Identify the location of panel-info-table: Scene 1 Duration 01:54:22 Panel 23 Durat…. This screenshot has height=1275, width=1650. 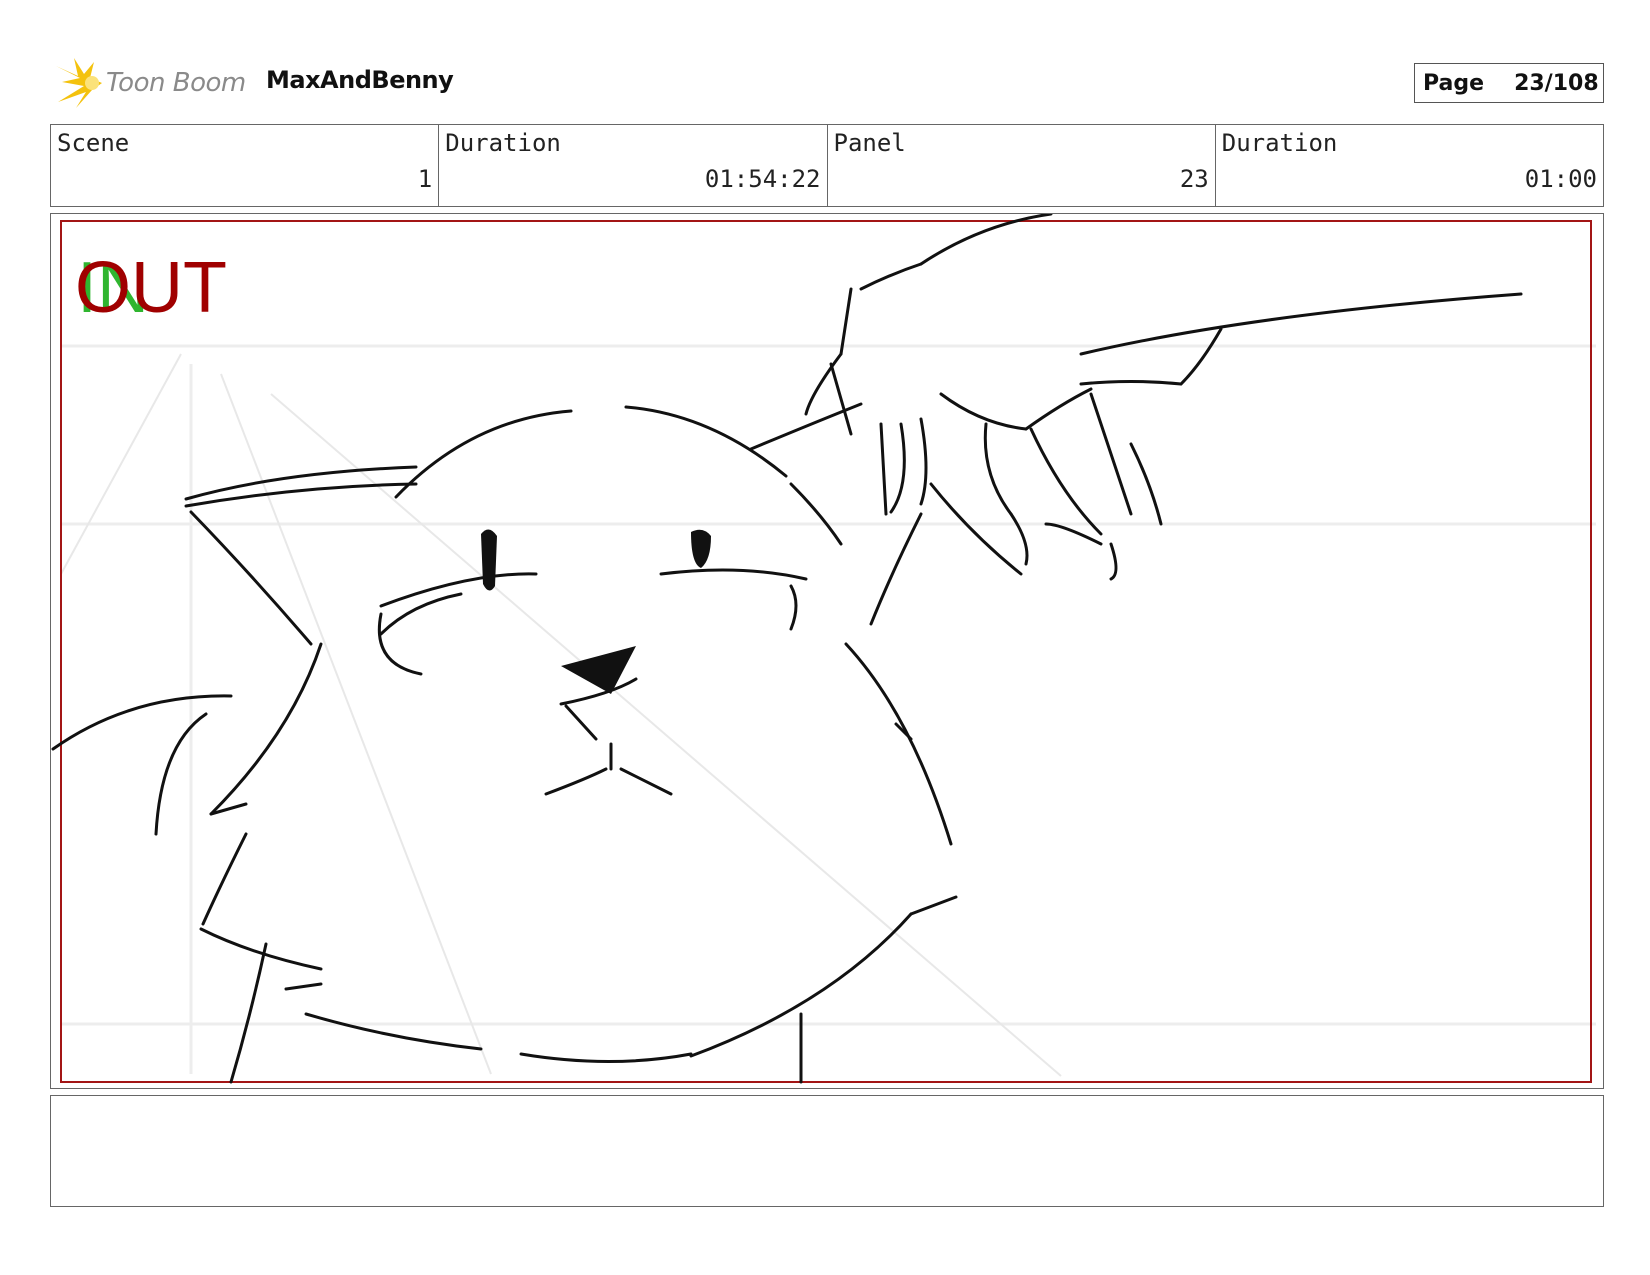
(827, 165).